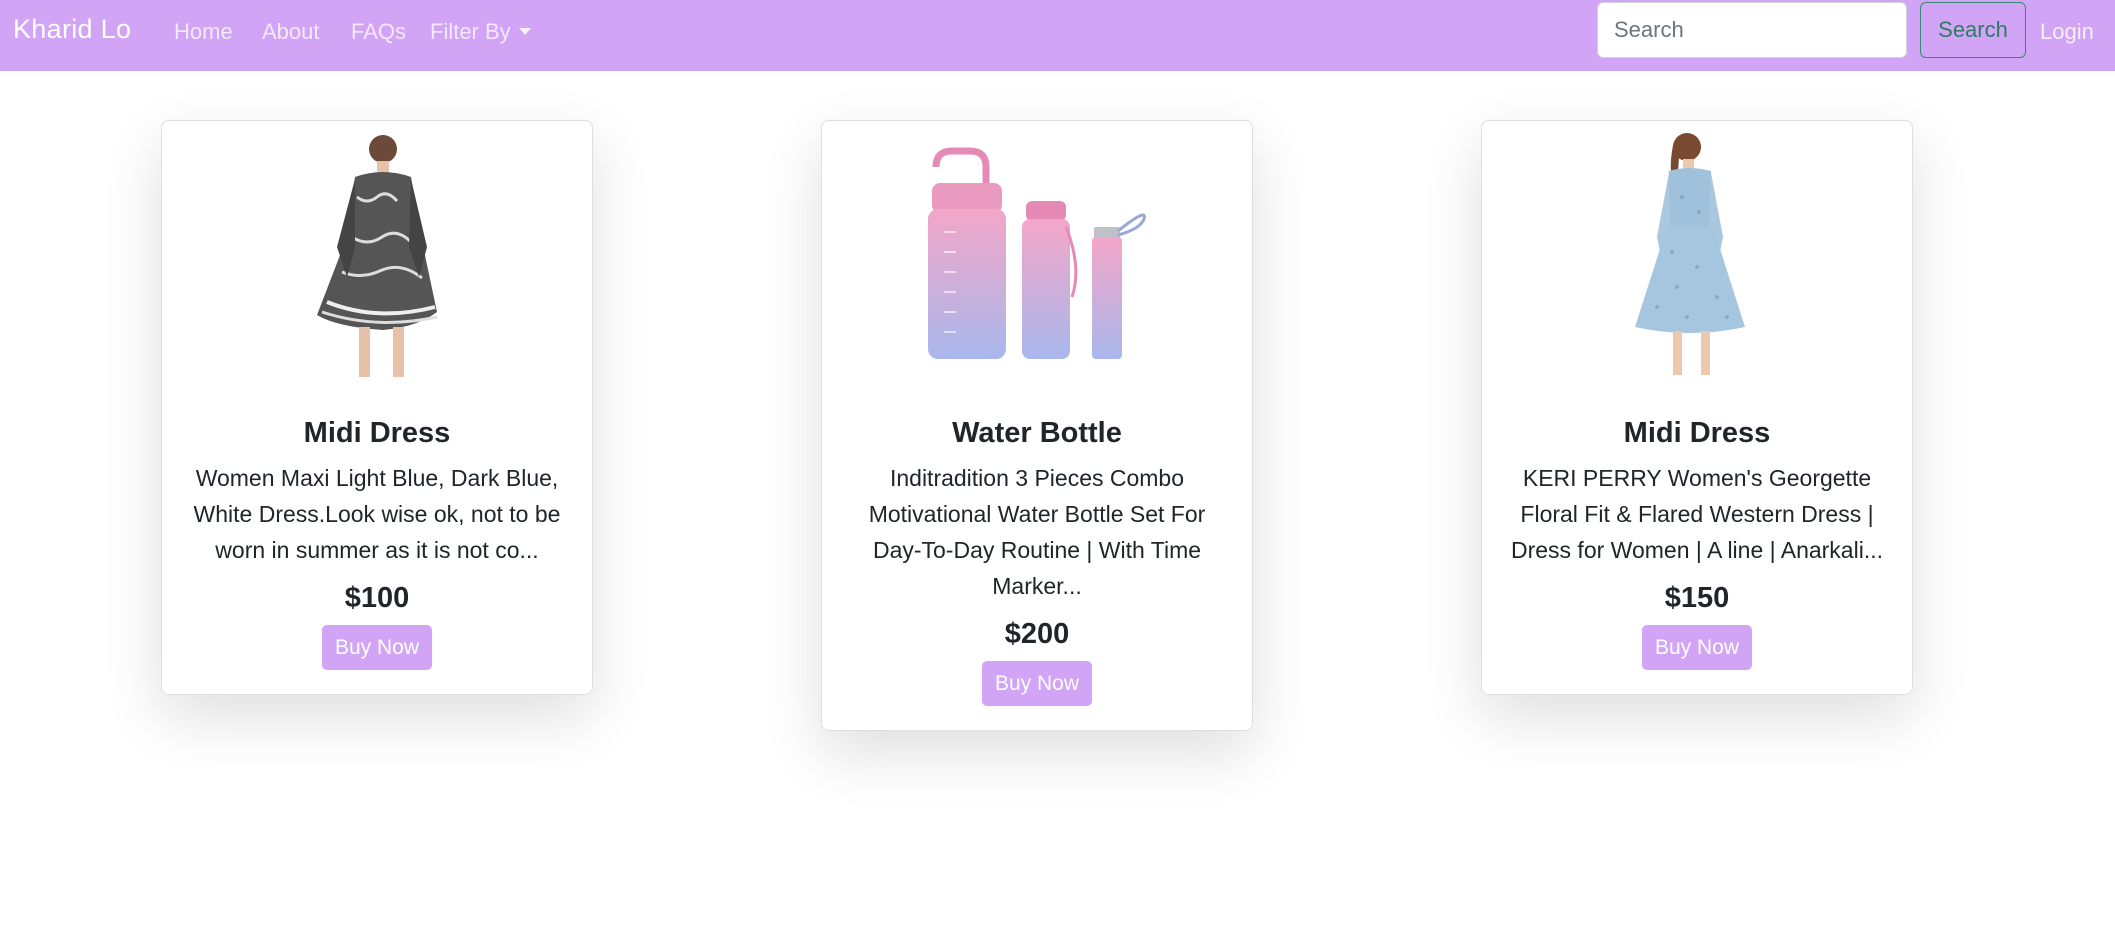 Image resolution: width=2115 pixels, height=938 pixels. Describe the element at coordinates (1037, 634) in the screenshot. I see `product-price: $200` at that location.